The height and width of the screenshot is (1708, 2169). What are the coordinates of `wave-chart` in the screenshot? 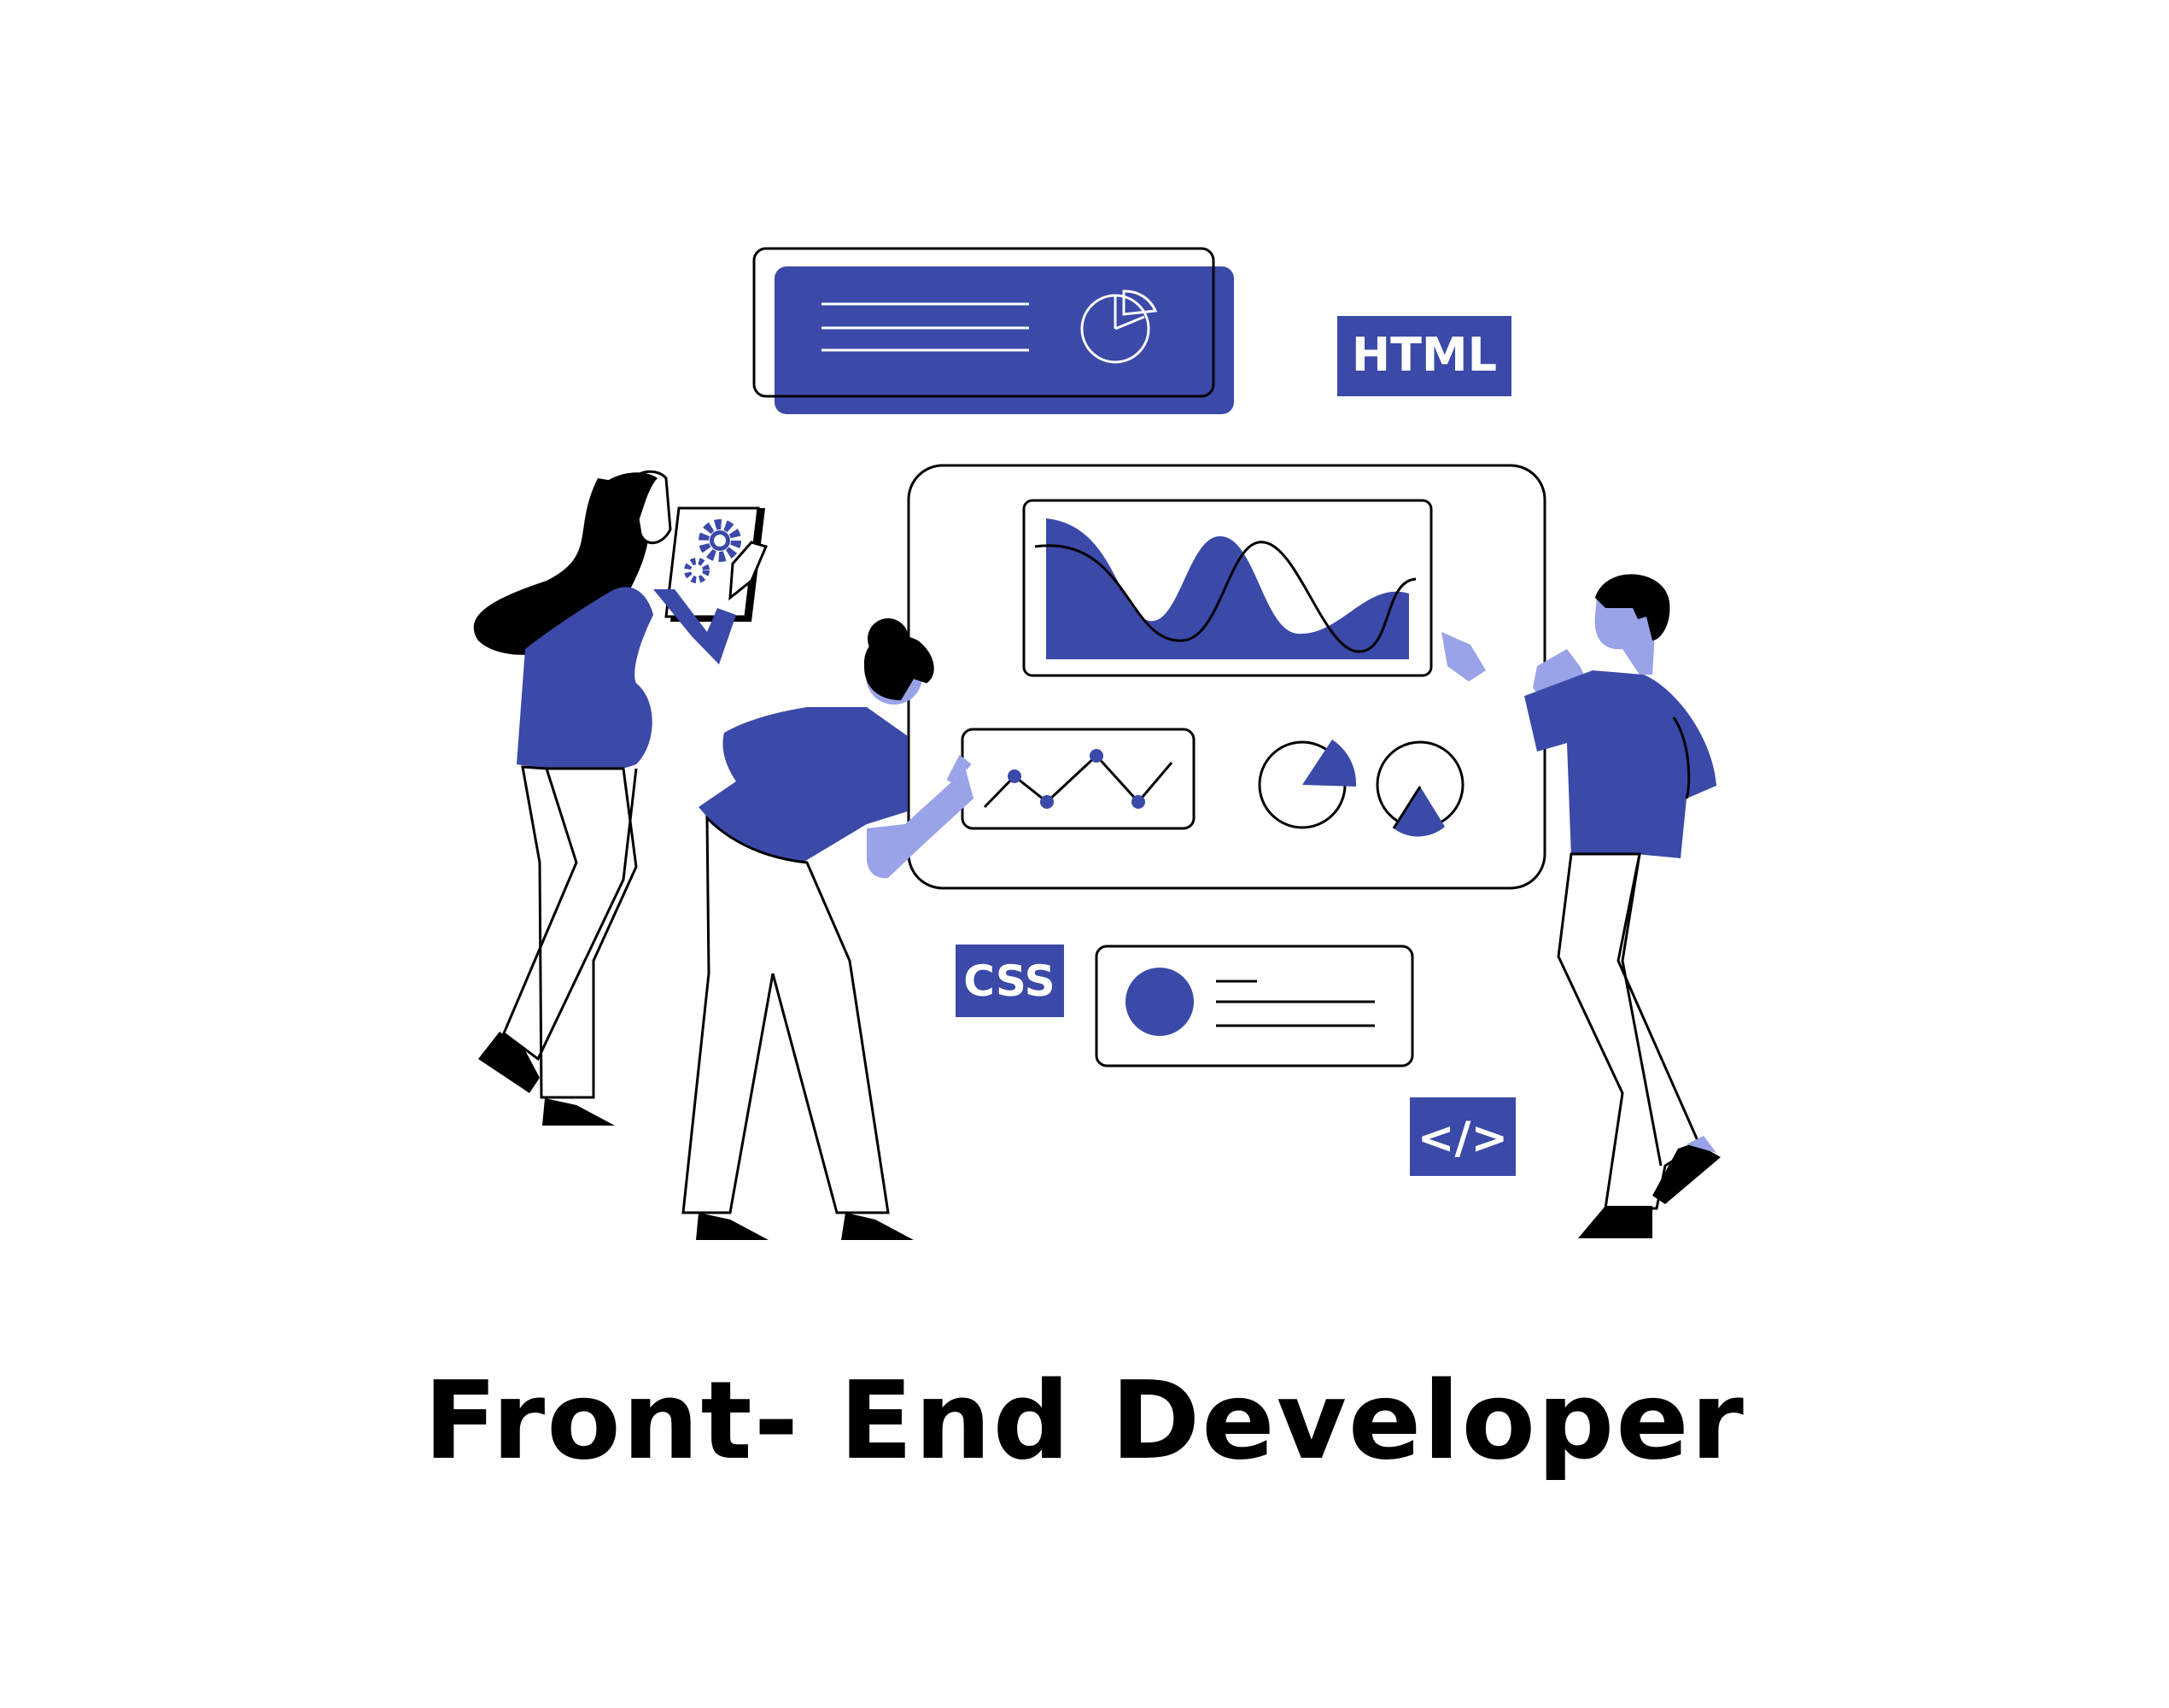 It's located at (1227, 588).